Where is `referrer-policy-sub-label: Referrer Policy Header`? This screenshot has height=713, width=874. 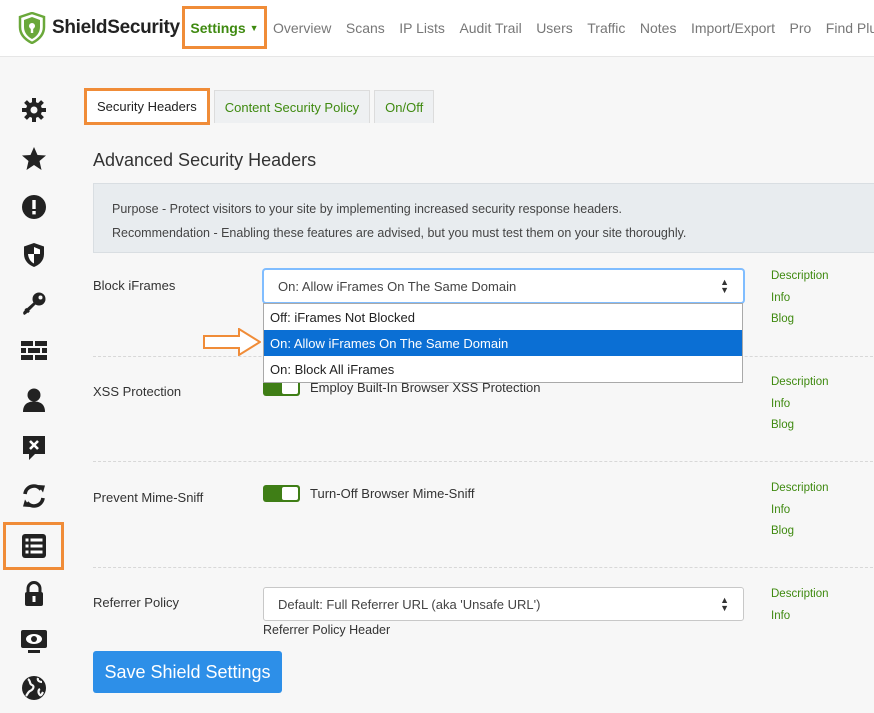
referrer-policy-sub-label: Referrer Policy Header is located at coordinates (327, 630).